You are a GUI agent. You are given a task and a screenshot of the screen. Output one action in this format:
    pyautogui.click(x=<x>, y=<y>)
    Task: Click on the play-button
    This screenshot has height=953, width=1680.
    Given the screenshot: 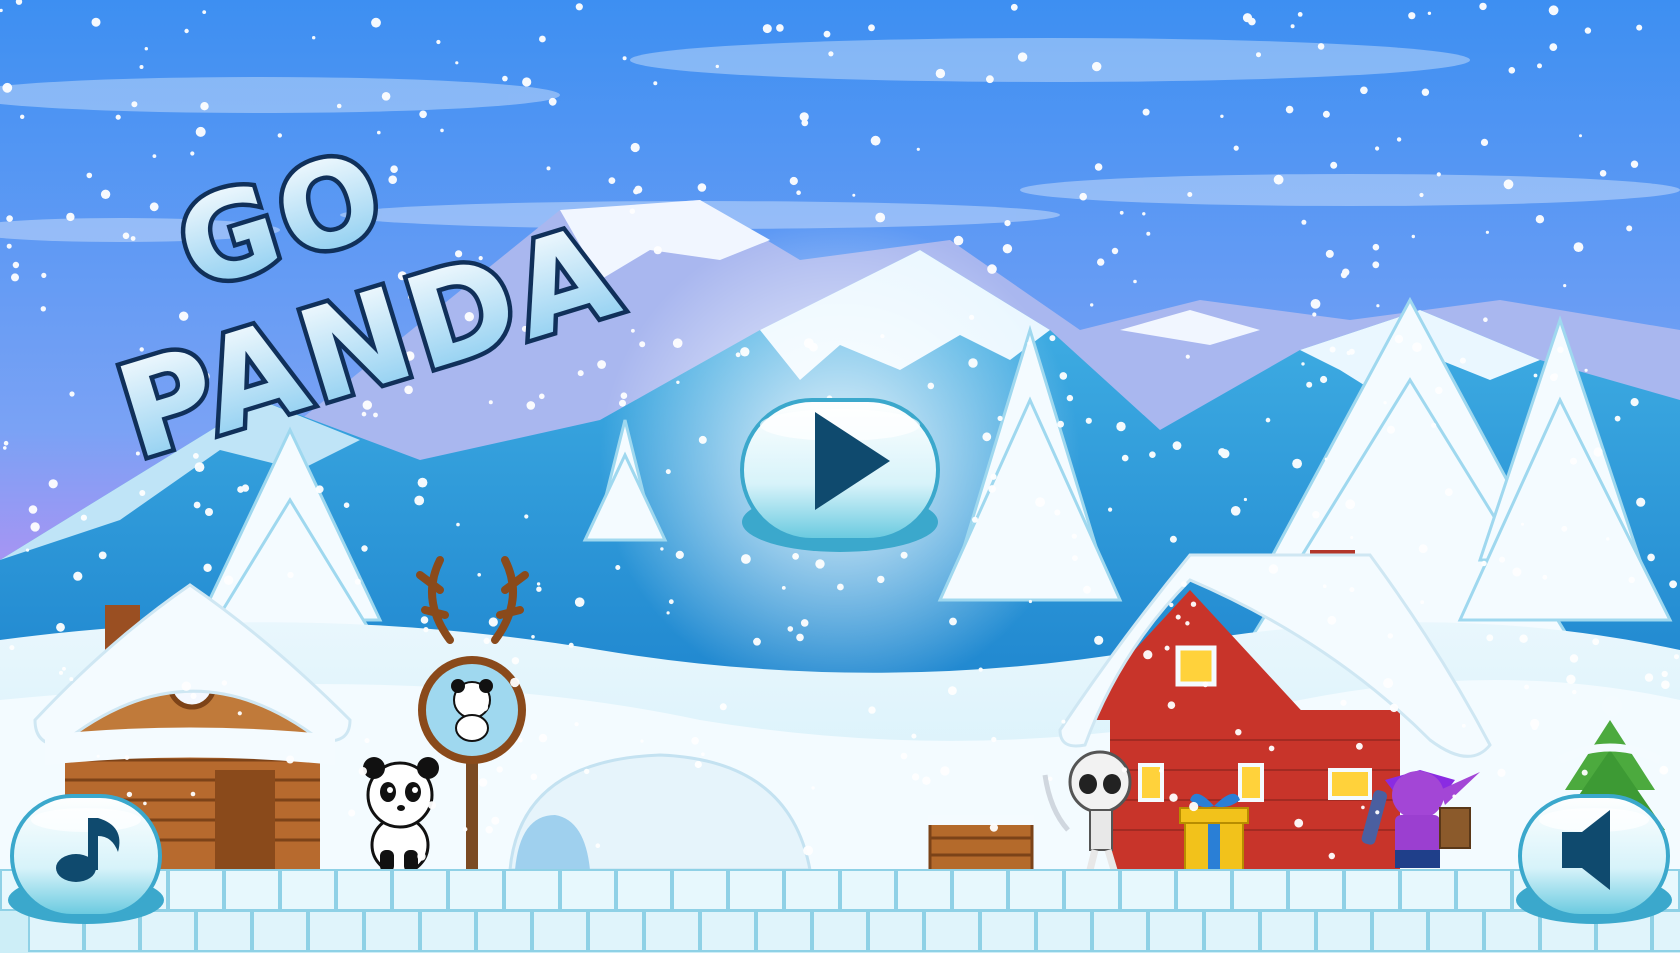 What is the action you would take?
    pyautogui.click(x=840, y=475)
    